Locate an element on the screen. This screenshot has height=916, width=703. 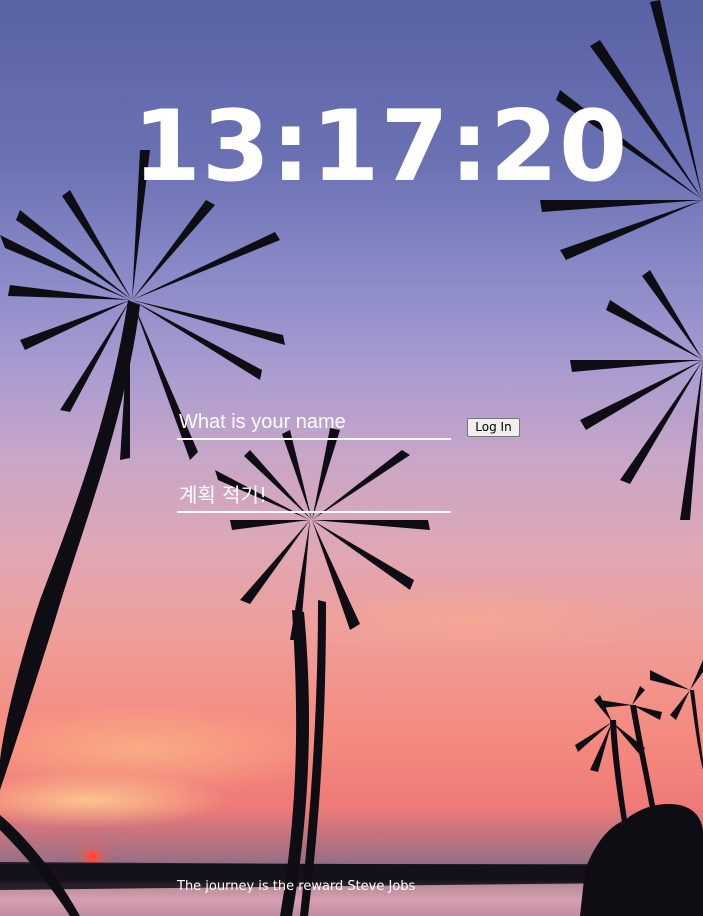
quote-text: The journey is the reward is located at coordinates (260, 886).